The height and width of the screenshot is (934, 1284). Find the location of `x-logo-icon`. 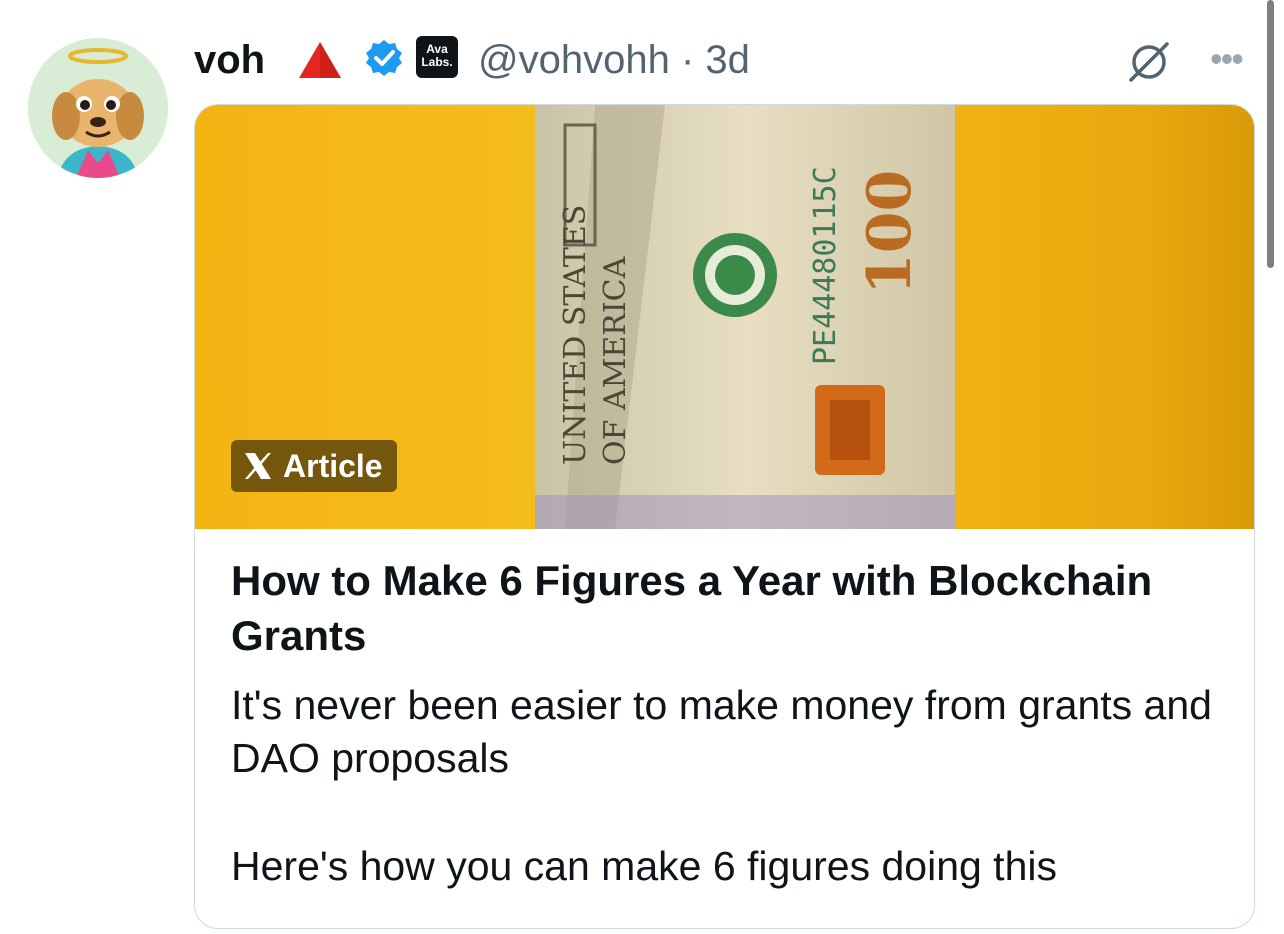

x-logo-icon is located at coordinates (258, 466).